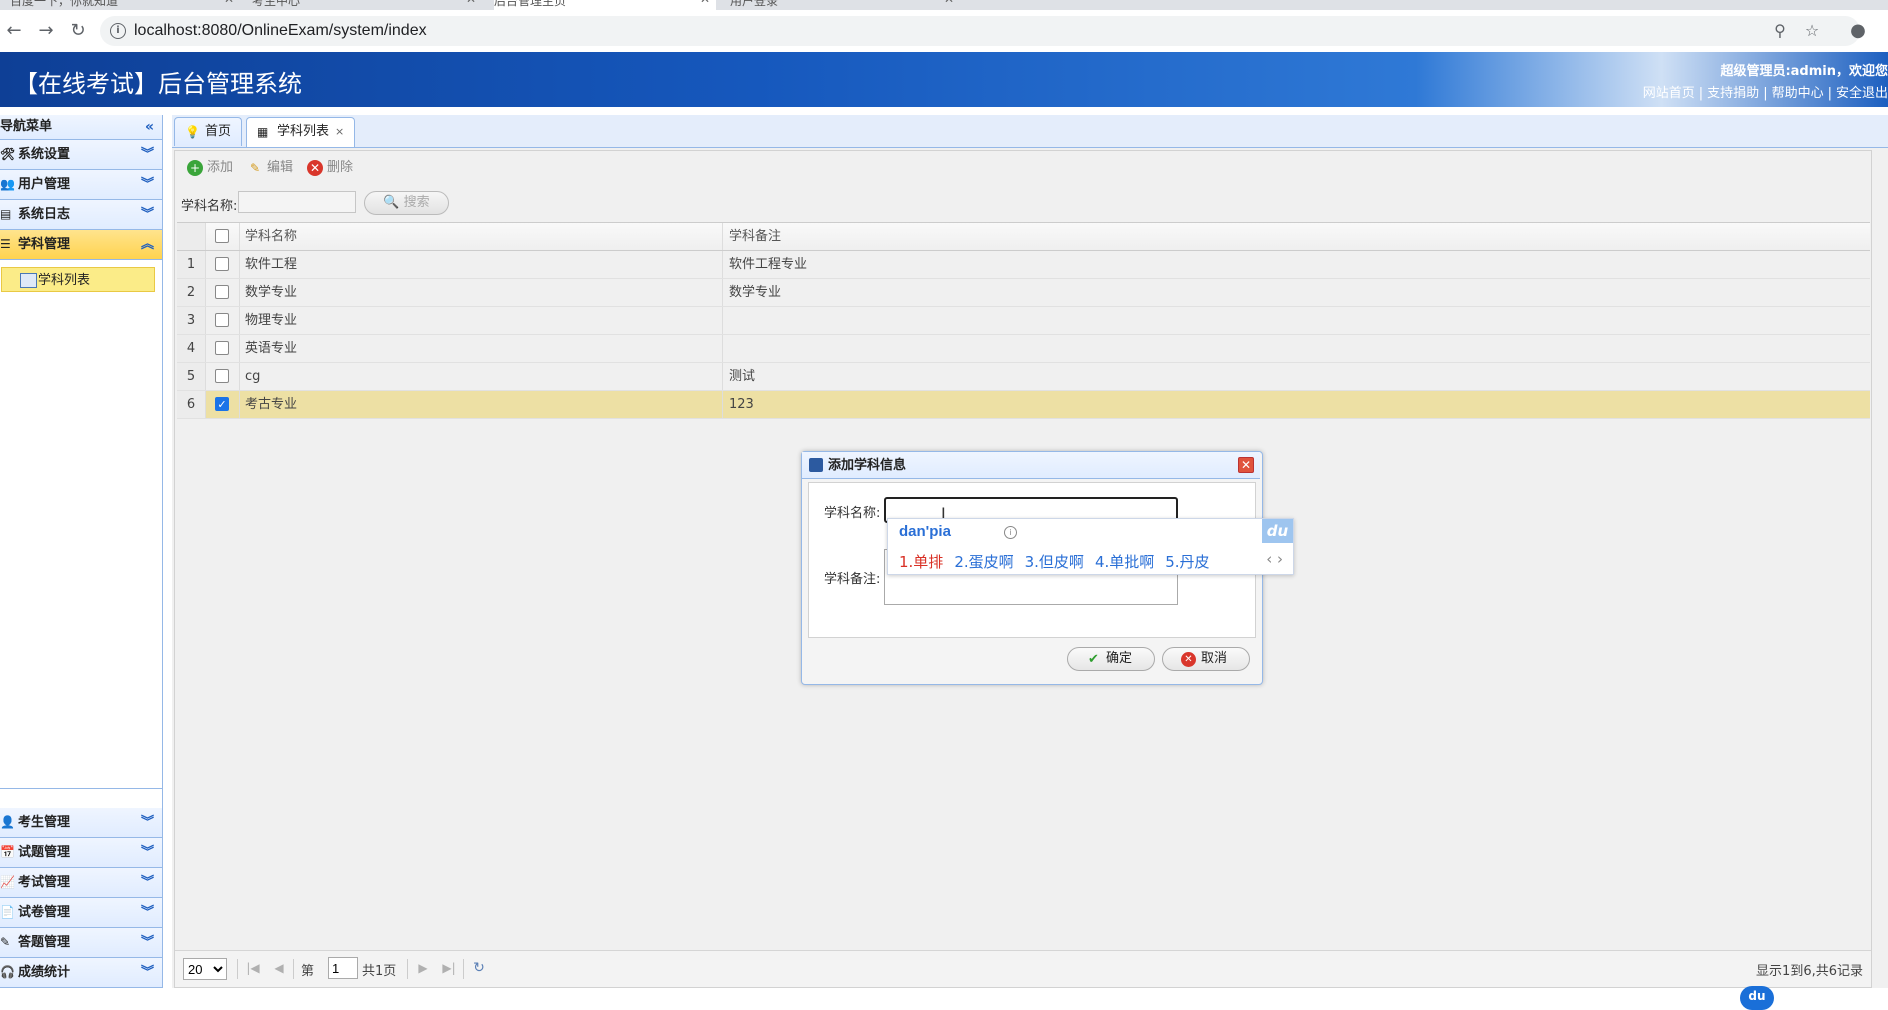 This screenshot has height=1010, width=1888. What do you see at coordinates (1187, 562) in the screenshot?
I see `ime-candidate: 5.丹皮` at bounding box center [1187, 562].